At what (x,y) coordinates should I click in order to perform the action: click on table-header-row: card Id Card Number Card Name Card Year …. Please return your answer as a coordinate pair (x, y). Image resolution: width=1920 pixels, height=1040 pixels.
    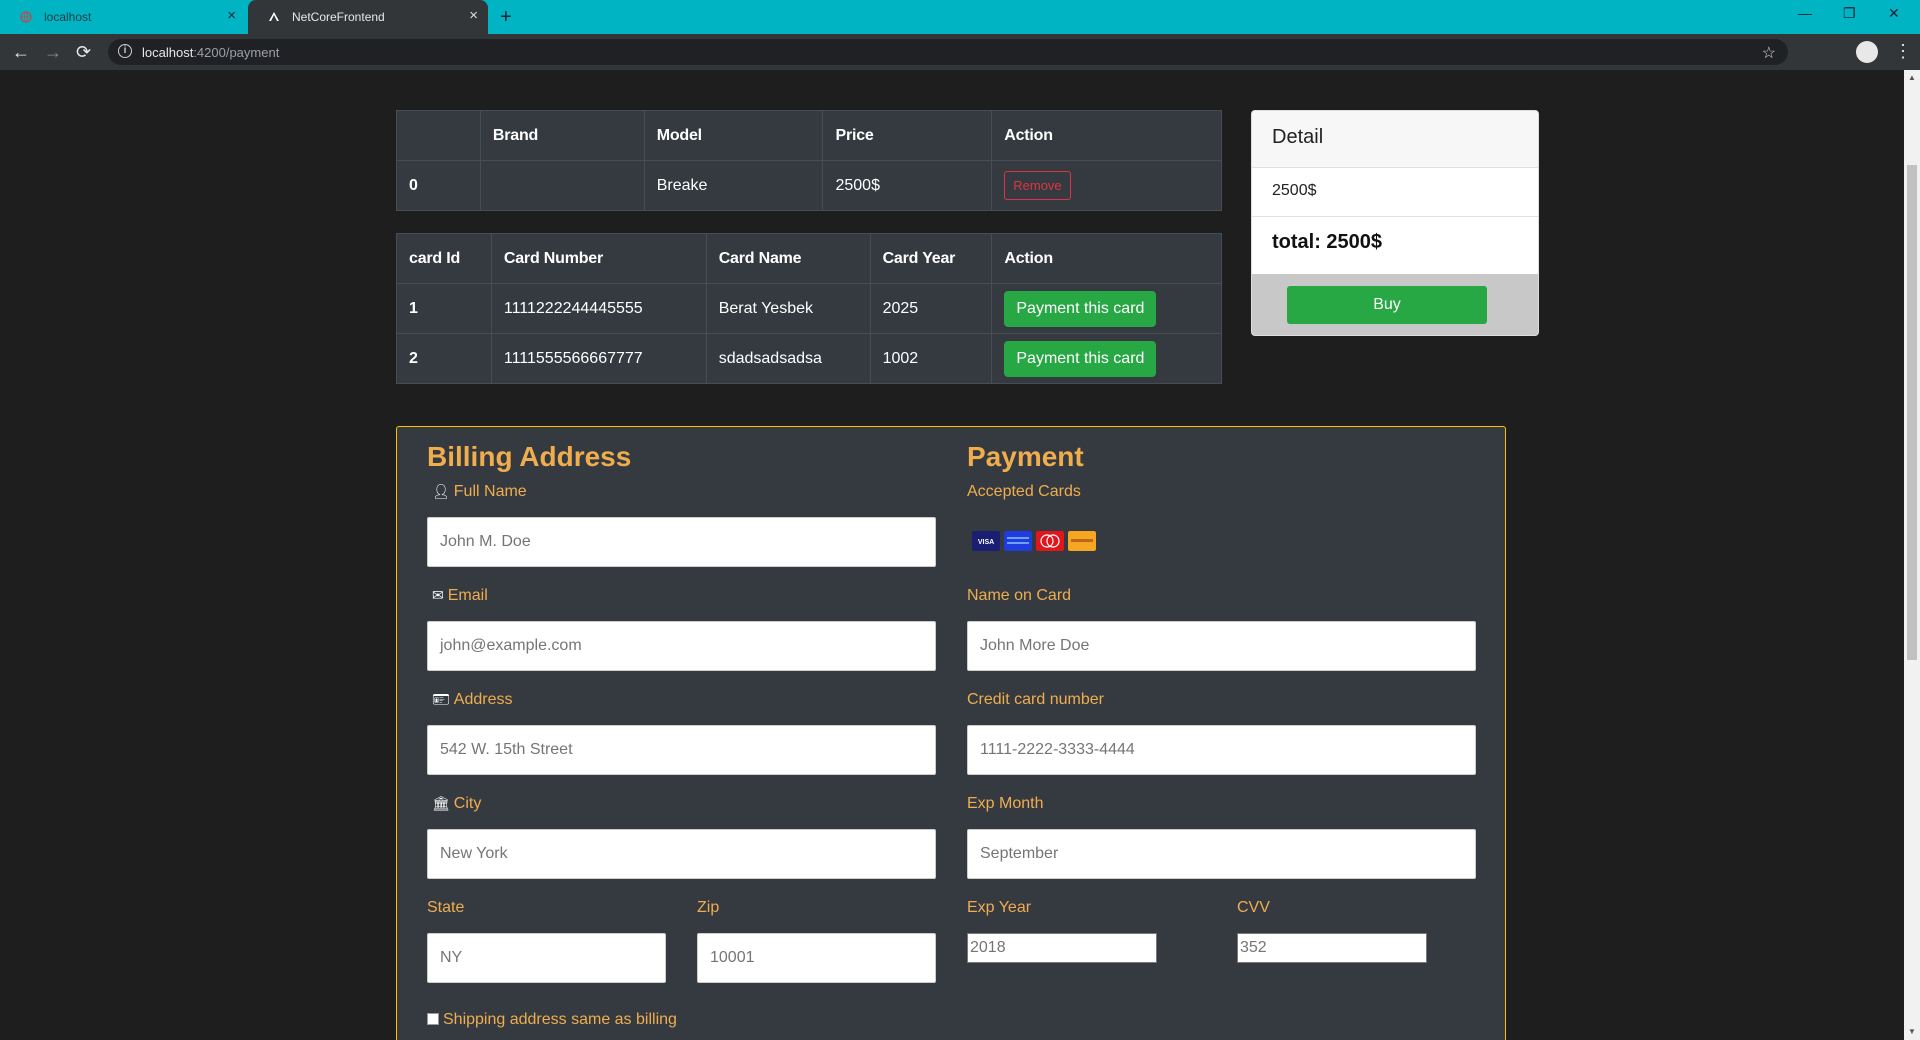
    Looking at the image, I should click on (809, 258).